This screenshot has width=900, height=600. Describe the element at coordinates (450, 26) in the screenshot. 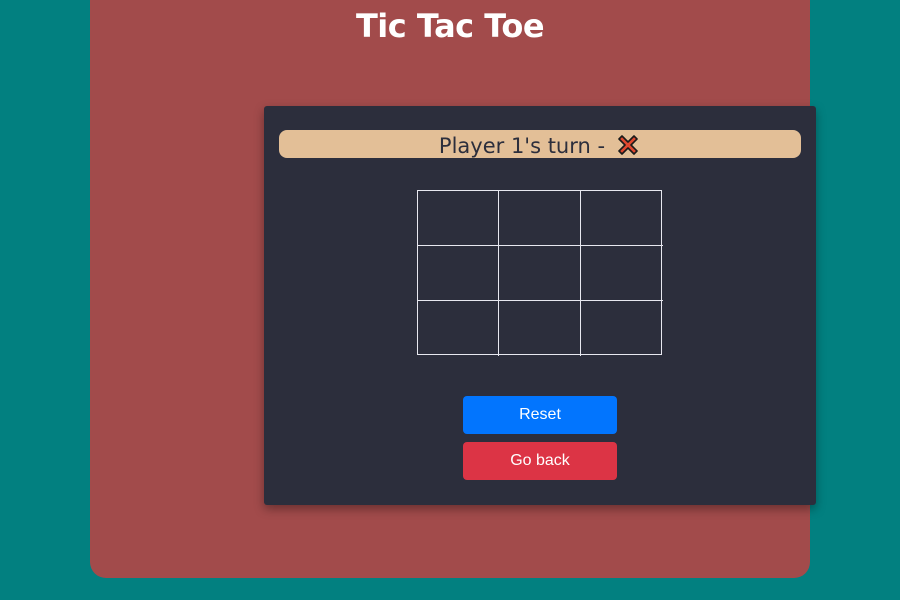

I see `page-title: Tic Tac Toe` at that location.